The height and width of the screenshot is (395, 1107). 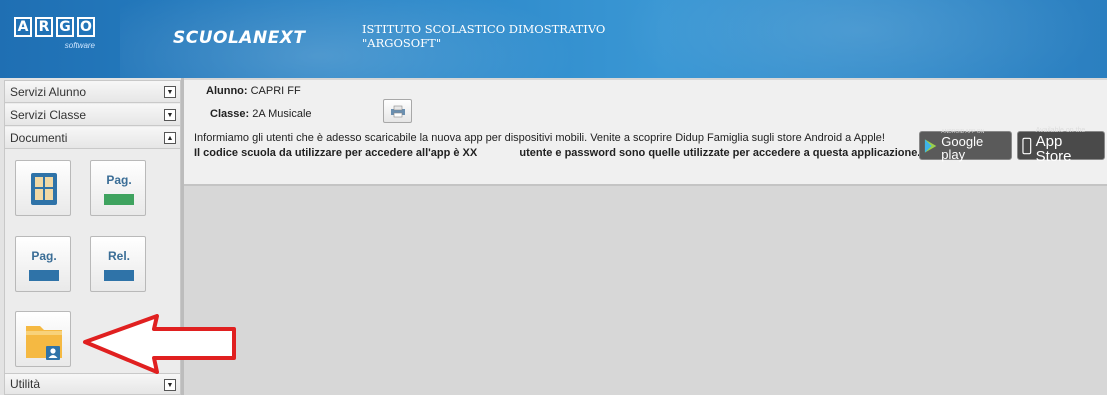 I want to click on logo-letter: R, so click(x=44, y=27).